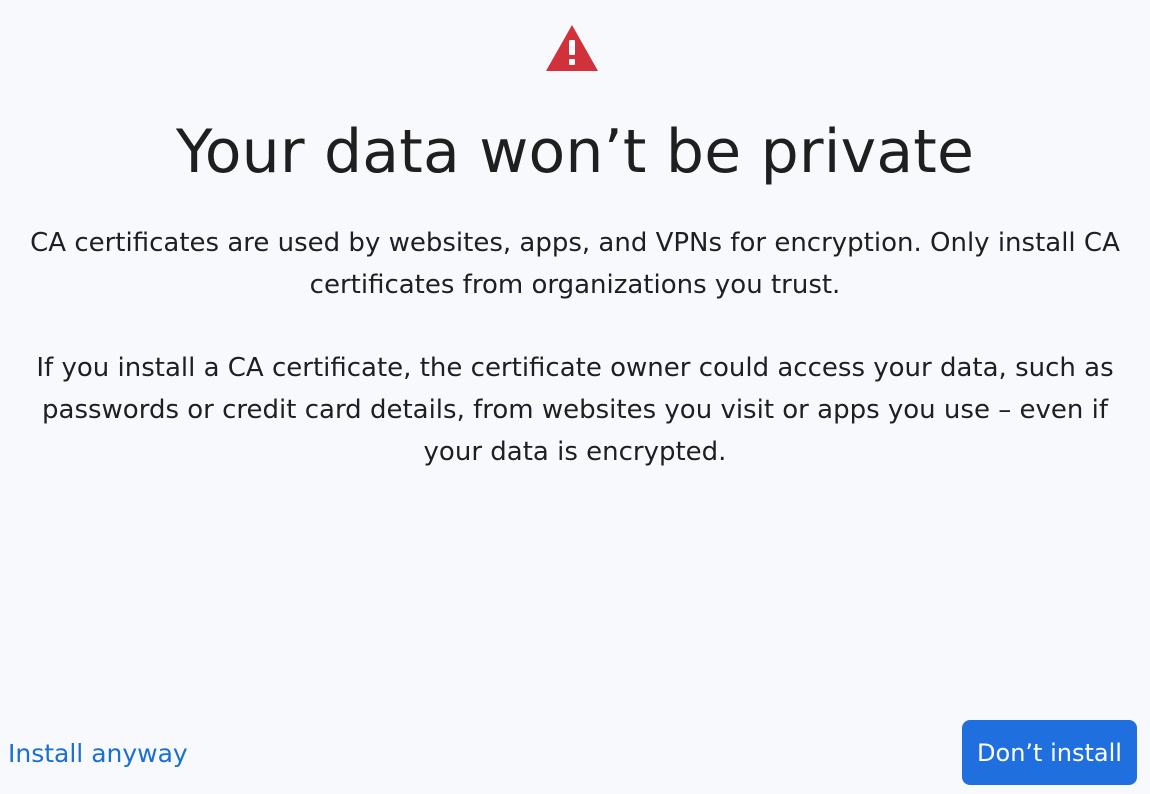  What do you see at coordinates (98, 754) in the screenshot?
I see `install-anyway-button: Install anyway` at bounding box center [98, 754].